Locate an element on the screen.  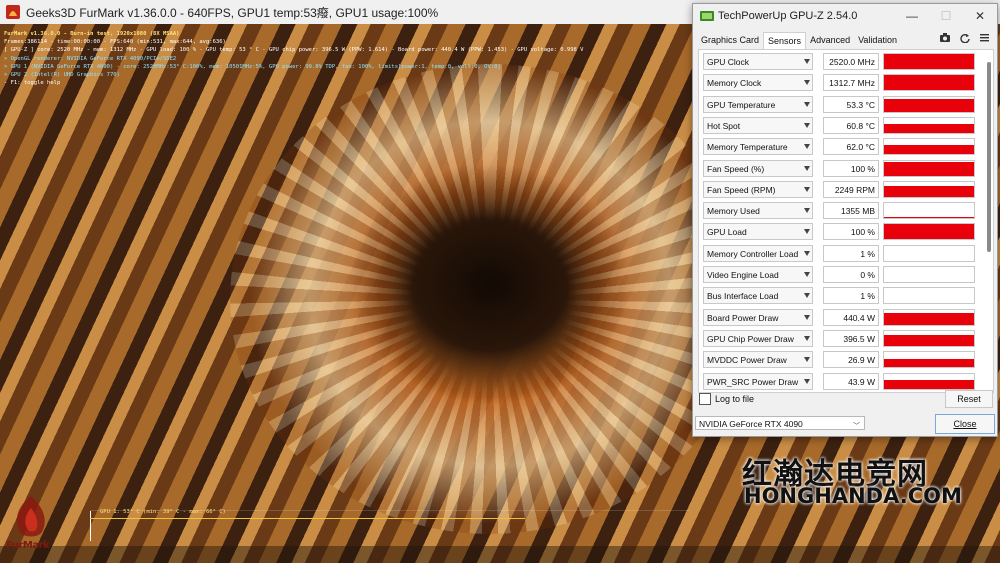
tab-validation: Validation is located at coordinates (877, 40).